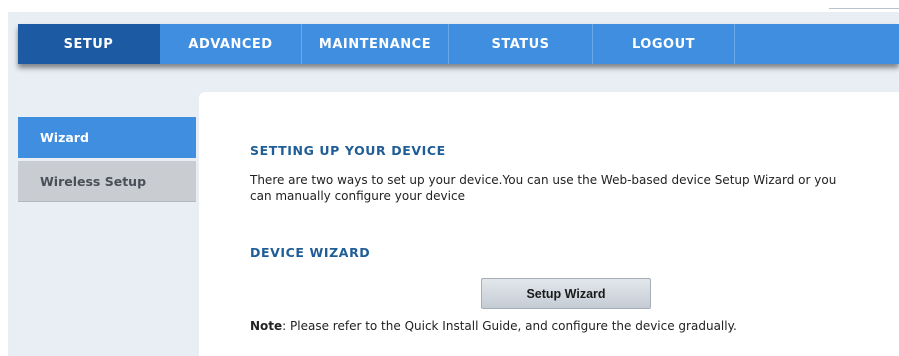 The image size is (899, 356). Describe the element at coordinates (107, 159) in the screenshot. I see `sidebar: Wizard Wireless Setup` at that location.